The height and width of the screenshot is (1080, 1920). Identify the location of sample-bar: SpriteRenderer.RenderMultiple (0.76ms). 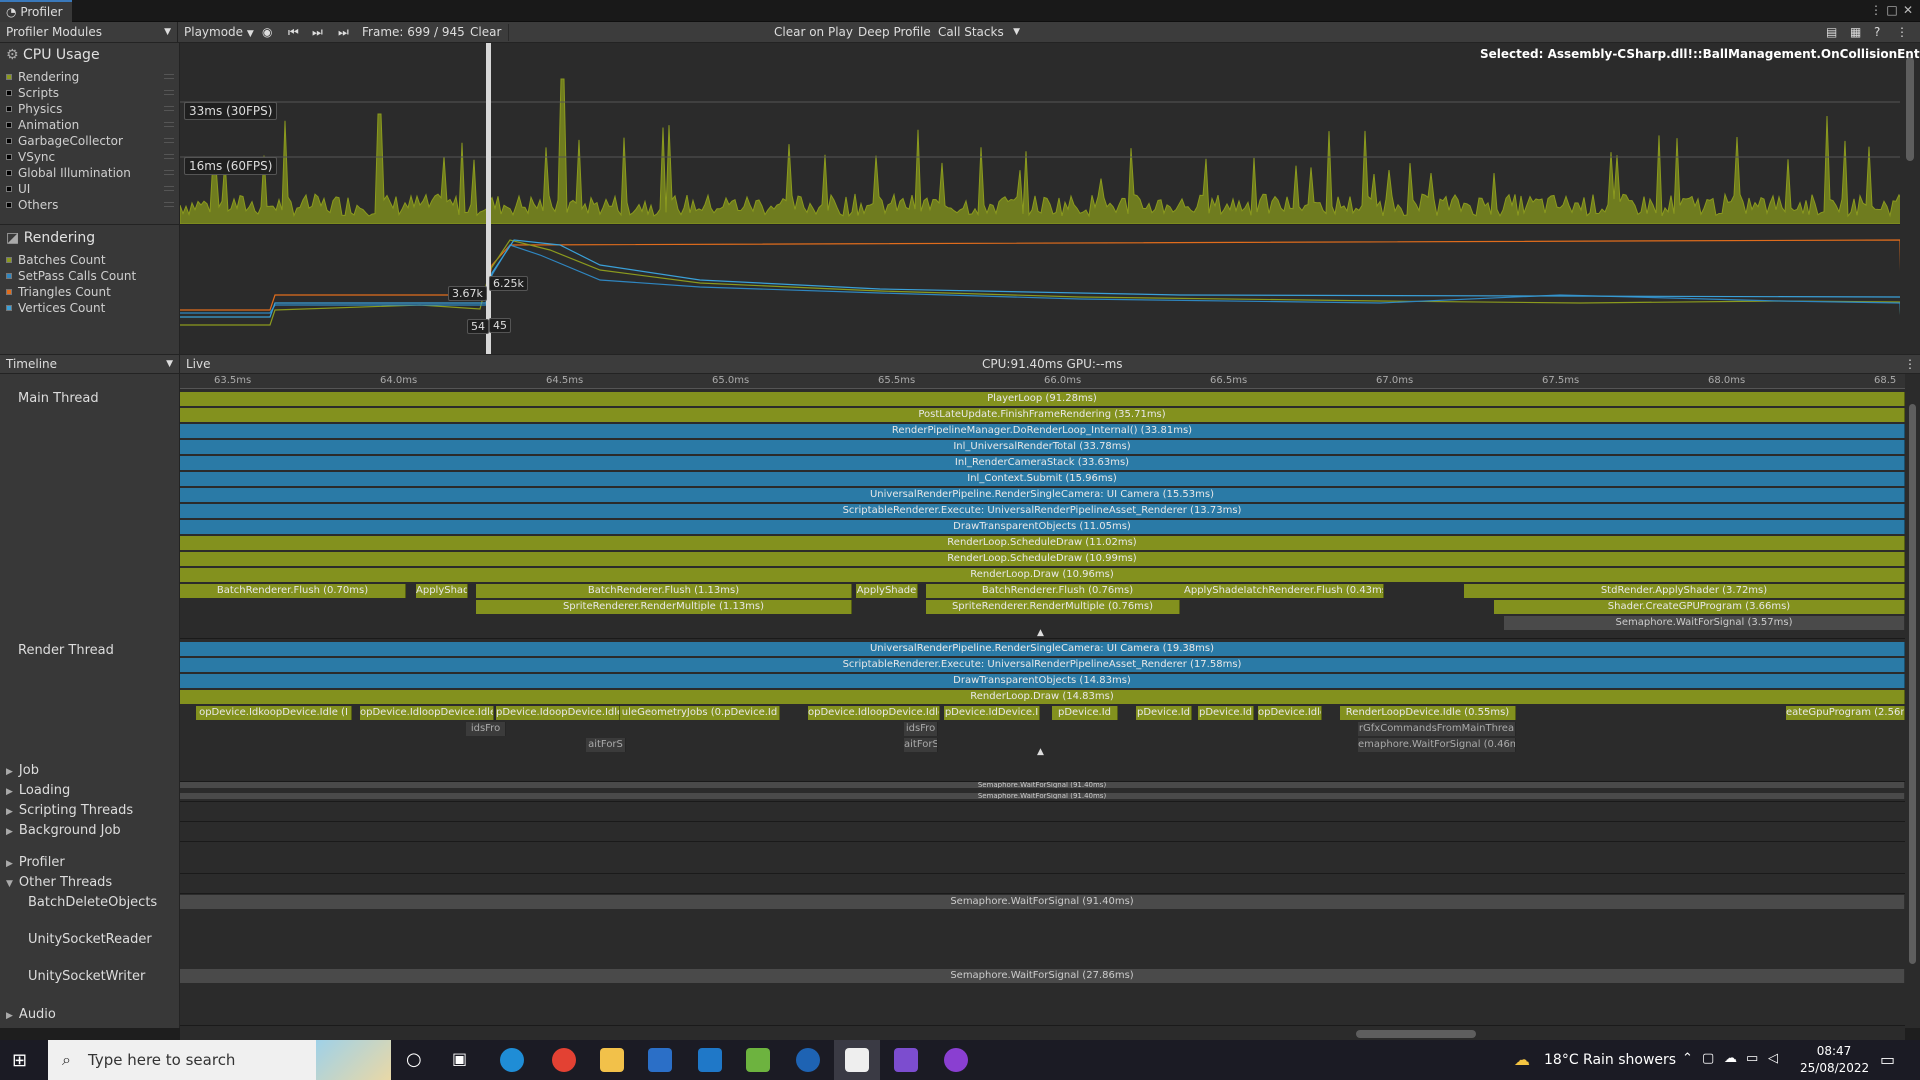
(1053, 607).